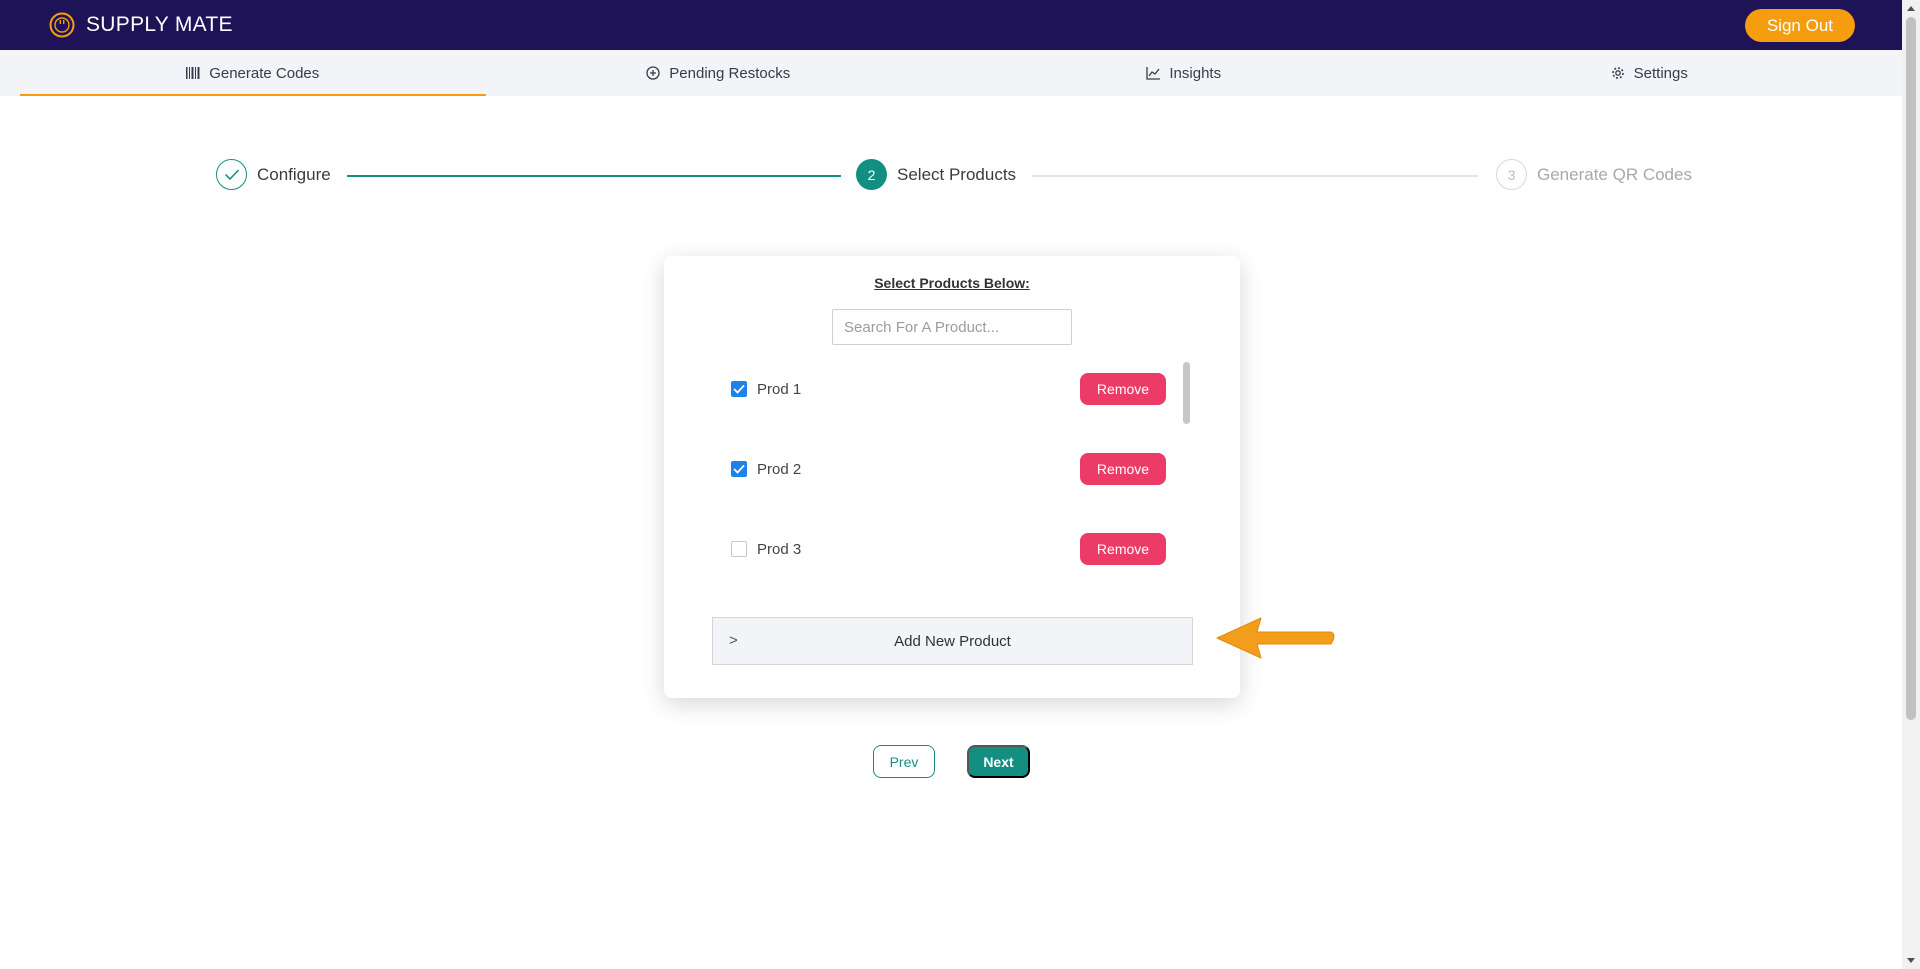  Describe the element at coordinates (1511, 174) in the screenshot. I see `step-number: 3` at that location.